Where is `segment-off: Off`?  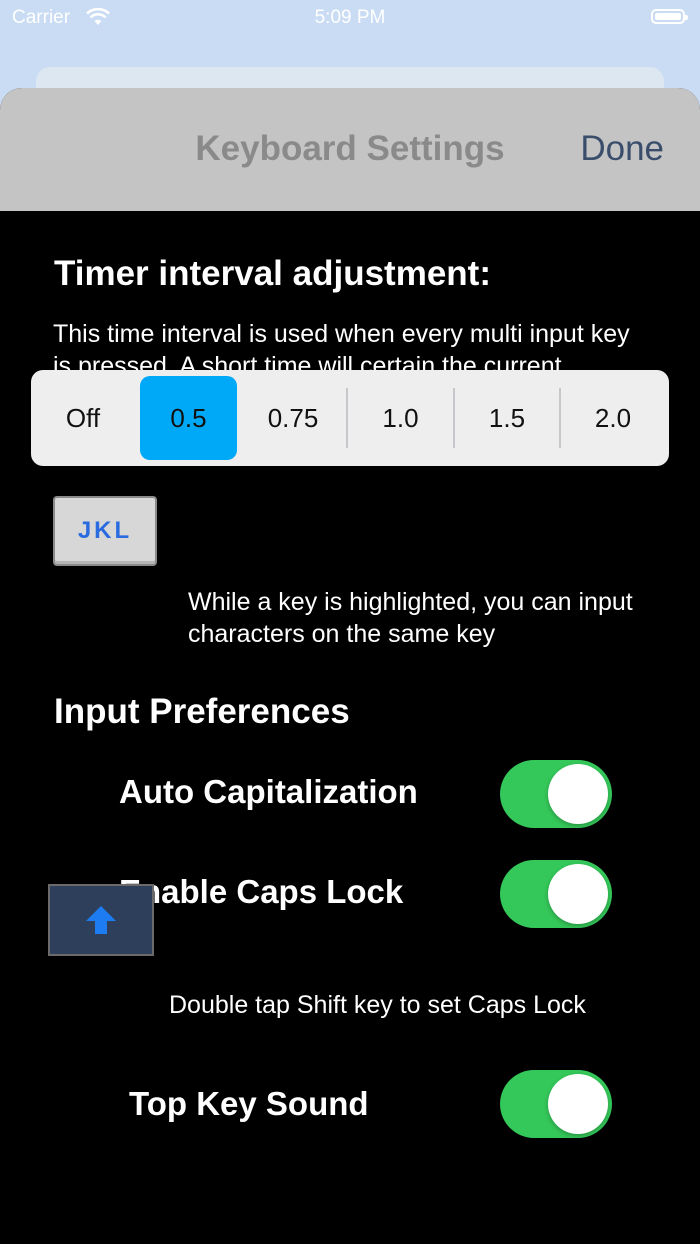
segment-off: Off is located at coordinates (83, 418).